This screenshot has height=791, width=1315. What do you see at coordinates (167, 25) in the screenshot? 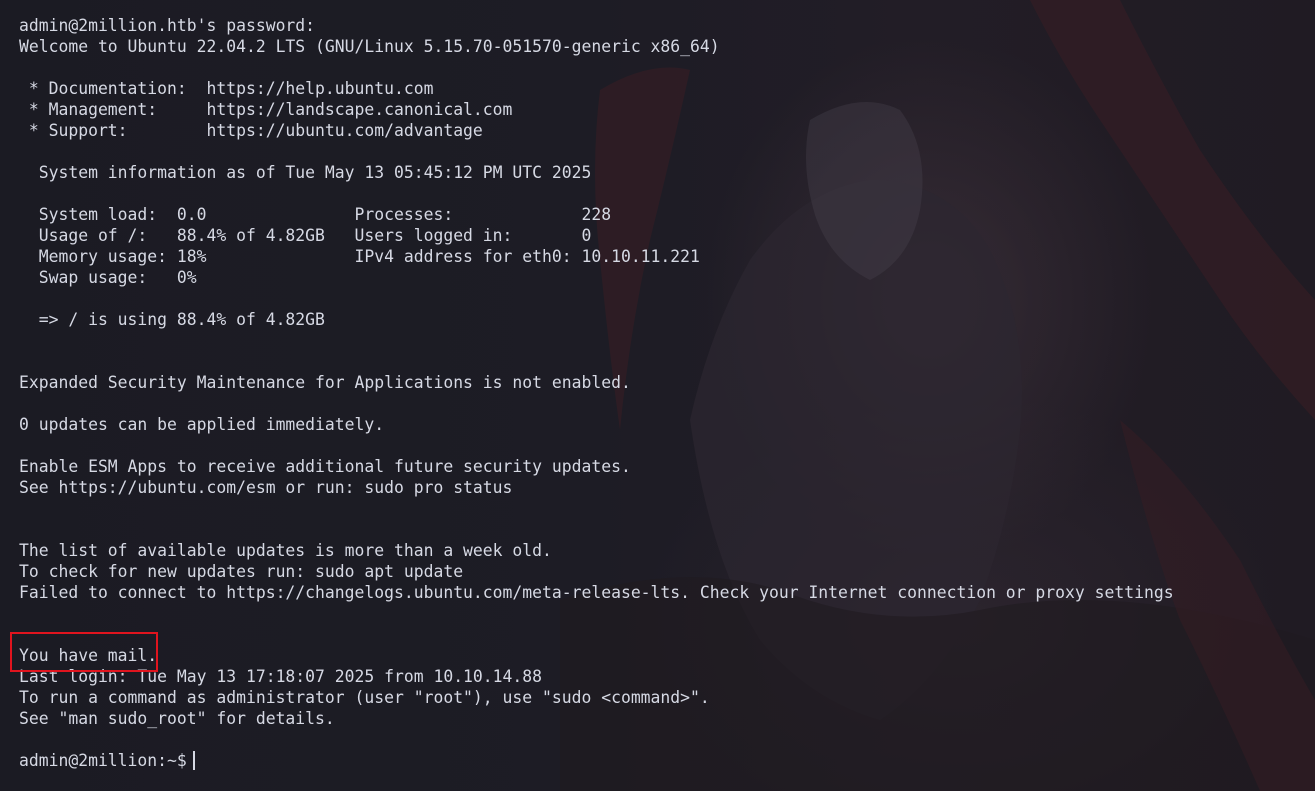
I see `terminal-line: admin@2million.htb's password:` at bounding box center [167, 25].